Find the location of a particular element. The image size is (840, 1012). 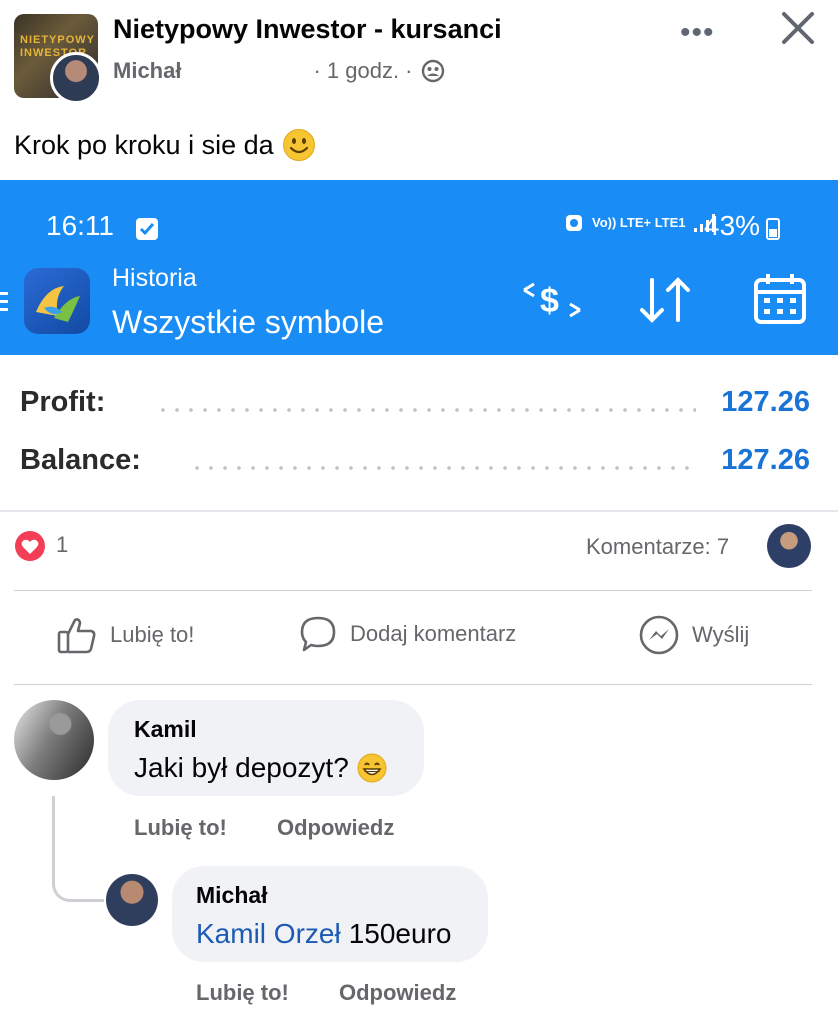

currency-exchange-icon: $ is located at coordinates (552, 300).